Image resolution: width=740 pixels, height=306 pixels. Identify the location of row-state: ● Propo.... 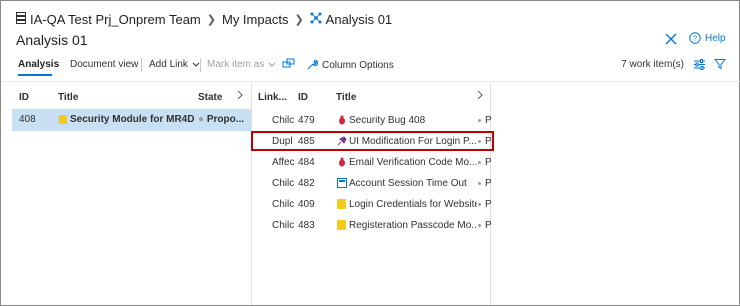
(221, 119).